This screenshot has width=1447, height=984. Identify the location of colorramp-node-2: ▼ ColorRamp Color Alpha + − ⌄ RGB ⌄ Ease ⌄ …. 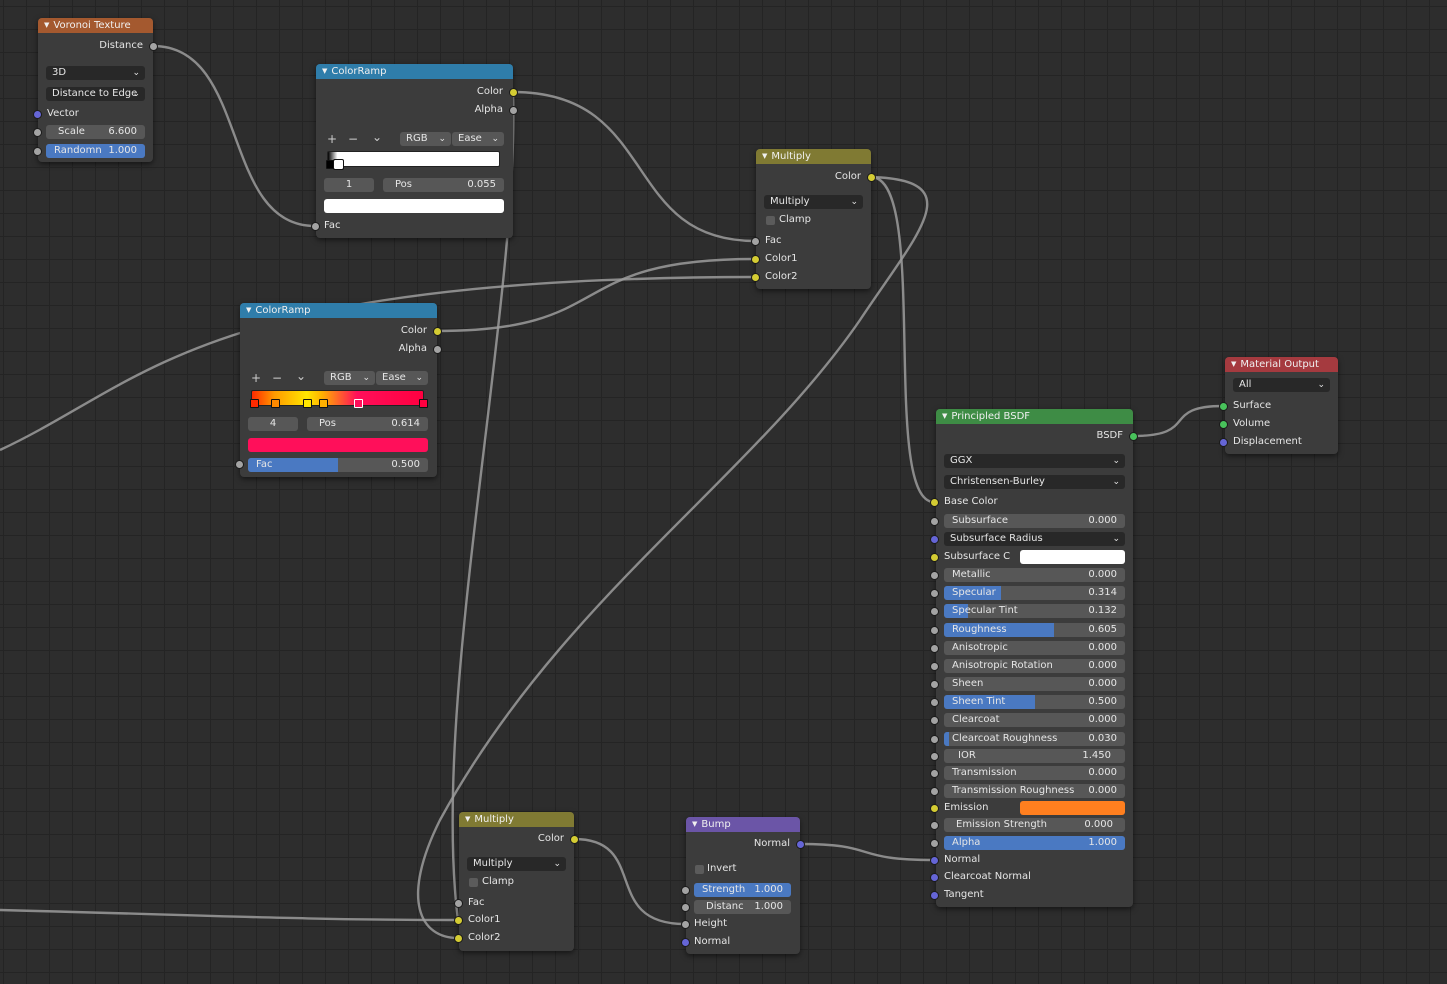
(338, 390).